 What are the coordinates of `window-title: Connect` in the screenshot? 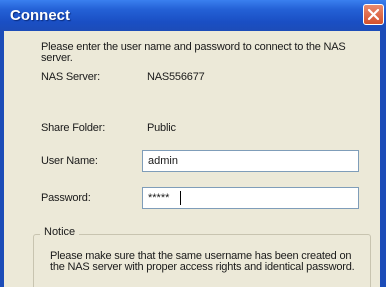 It's located at (40, 15).